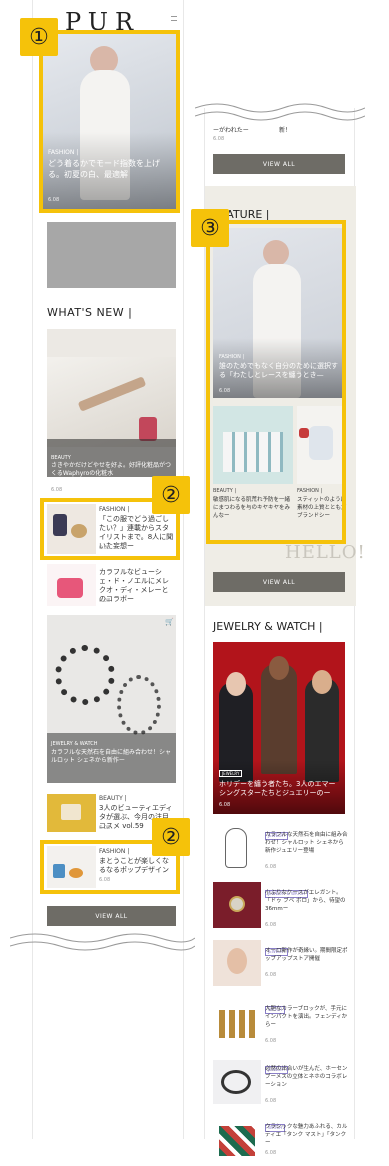 The height and width of the screenshot is (1166, 389). I want to click on wave-divider-right, so click(280, 112).